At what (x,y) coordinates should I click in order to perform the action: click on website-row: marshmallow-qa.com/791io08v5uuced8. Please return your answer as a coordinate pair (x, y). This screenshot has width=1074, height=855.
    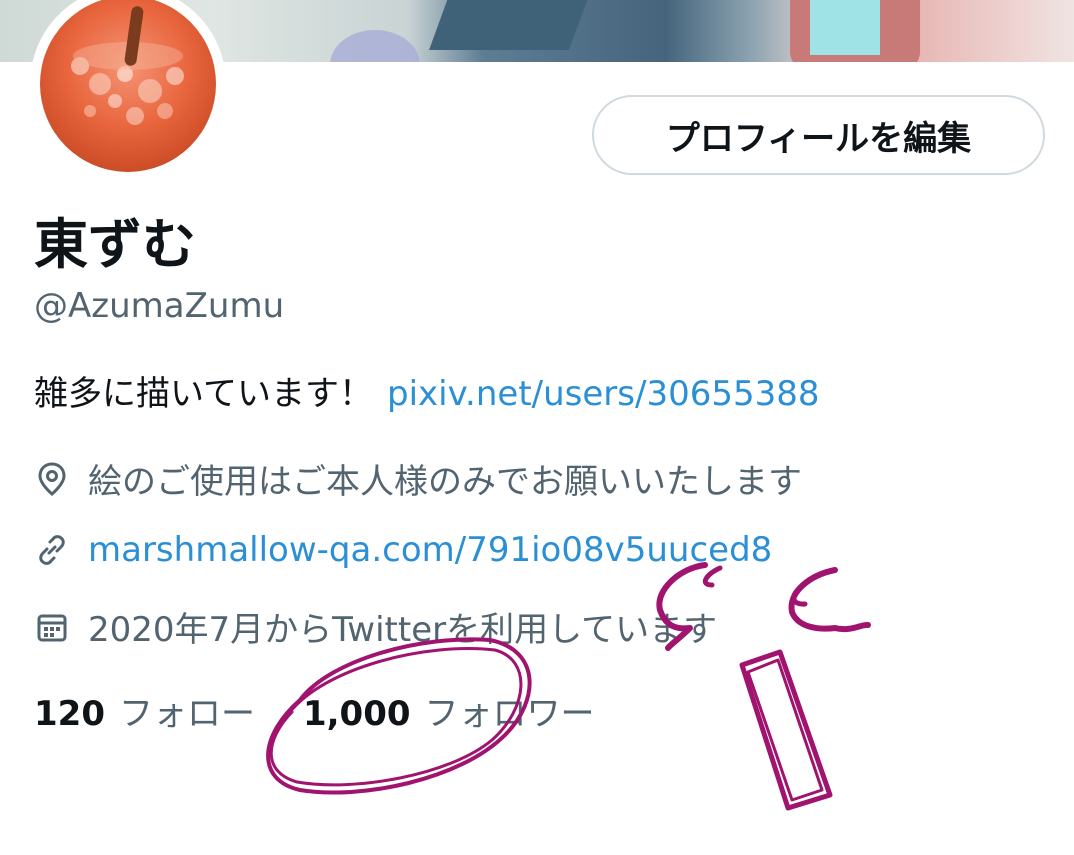
    Looking at the image, I should click on (403, 550).